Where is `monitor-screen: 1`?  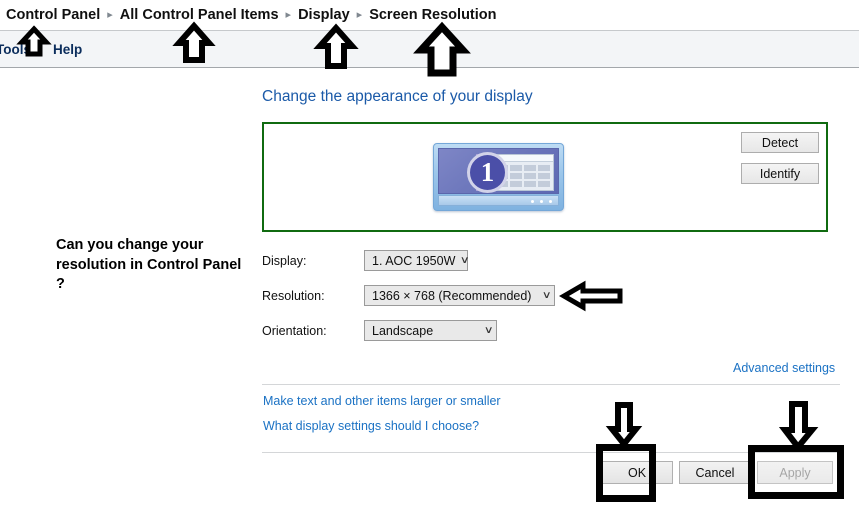 monitor-screen: 1 is located at coordinates (498, 171).